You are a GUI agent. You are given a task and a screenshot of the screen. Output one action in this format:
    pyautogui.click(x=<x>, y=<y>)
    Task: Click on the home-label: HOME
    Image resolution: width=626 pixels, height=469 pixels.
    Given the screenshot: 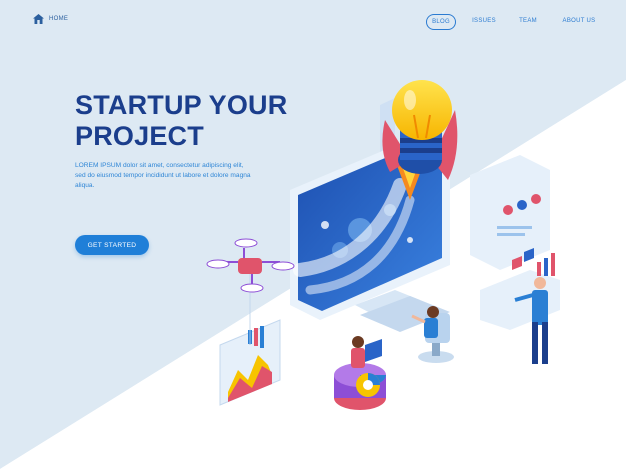 What is the action you would take?
    pyautogui.click(x=59, y=19)
    